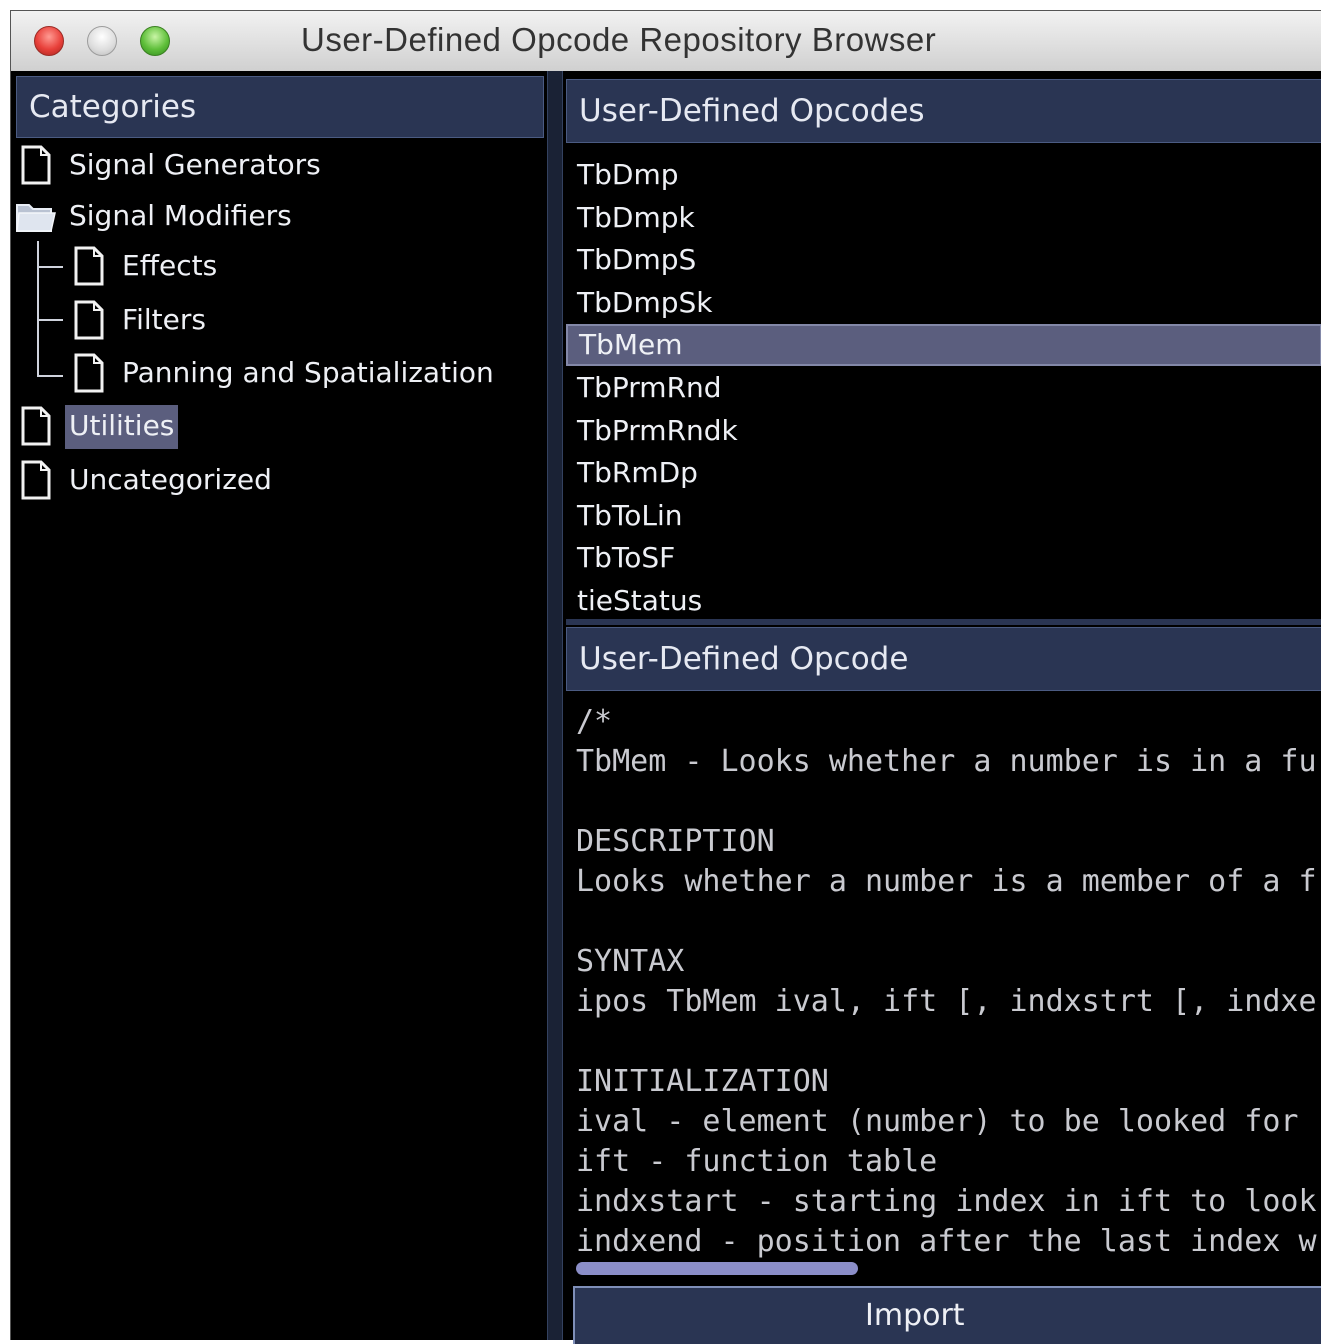 Image resolution: width=1321 pixels, height=1344 pixels. Describe the element at coordinates (943, 431) in the screenshot. I see `opcode-list-item: TbPrmRndk` at that location.